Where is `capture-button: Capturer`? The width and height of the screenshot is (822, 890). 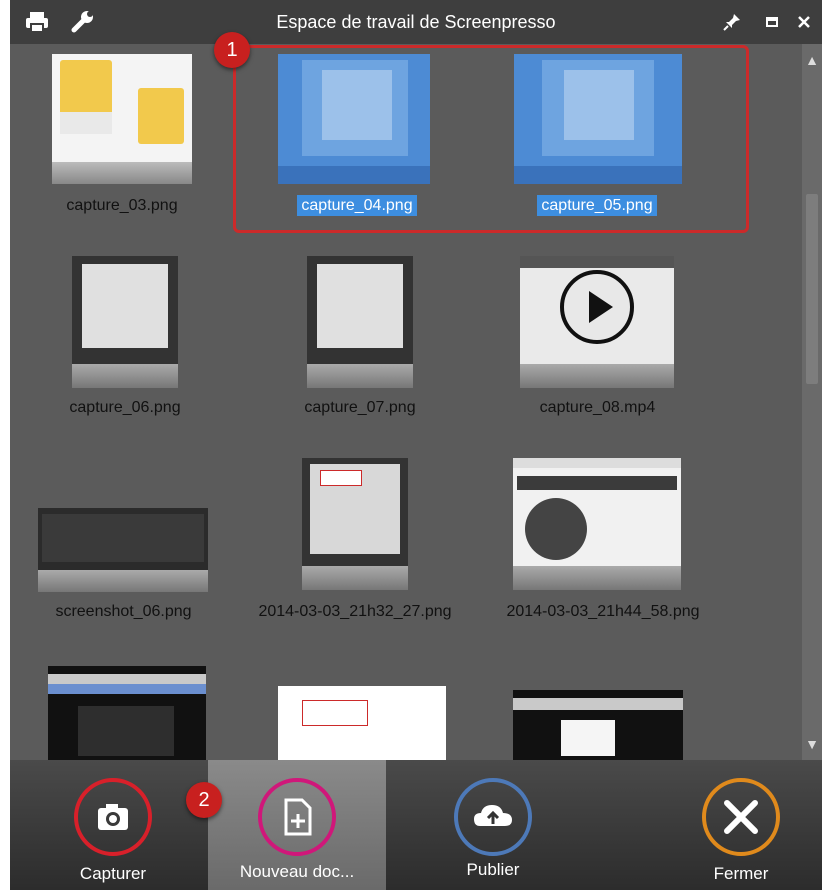 capture-button: Capturer is located at coordinates (113, 825).